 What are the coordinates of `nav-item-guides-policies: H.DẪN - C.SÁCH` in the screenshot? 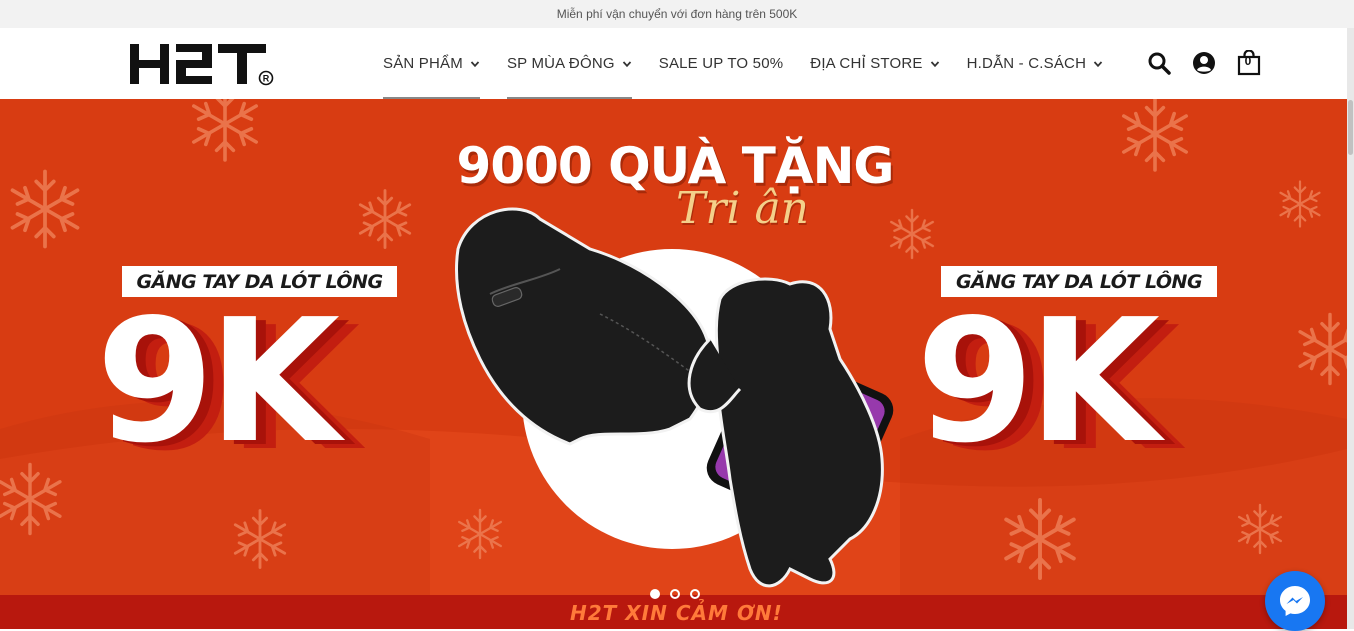 It's located at (1035, 63).